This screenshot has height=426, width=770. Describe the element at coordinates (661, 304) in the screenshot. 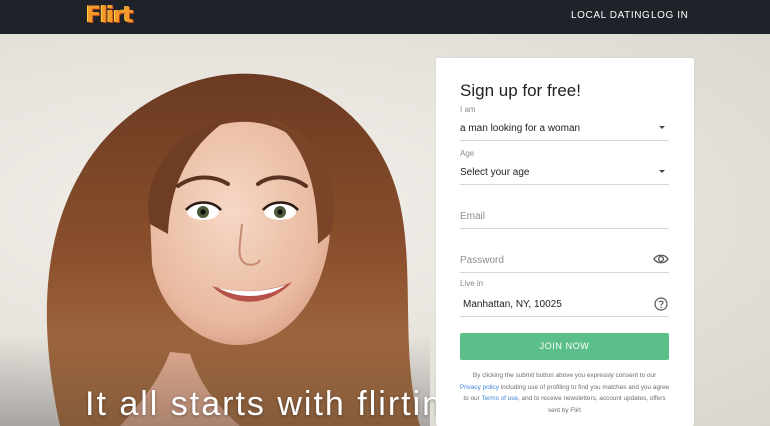

I see `help-question-icon` at that location.